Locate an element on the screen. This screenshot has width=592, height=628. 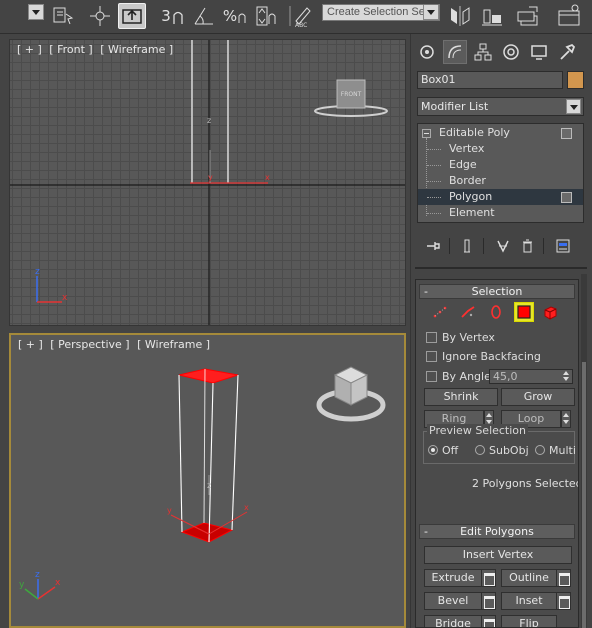
selection-rollout-header: - Selection is located at coordinates (497, 291).